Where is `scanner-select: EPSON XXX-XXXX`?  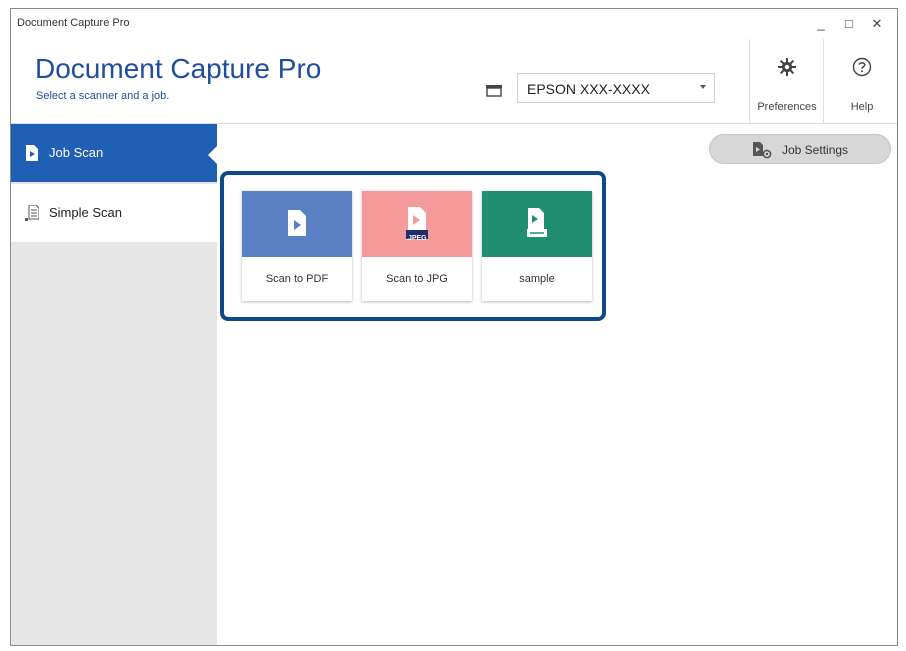 scanner-select: EPSON XXX-XXXX is located at coordinates (616, 88).